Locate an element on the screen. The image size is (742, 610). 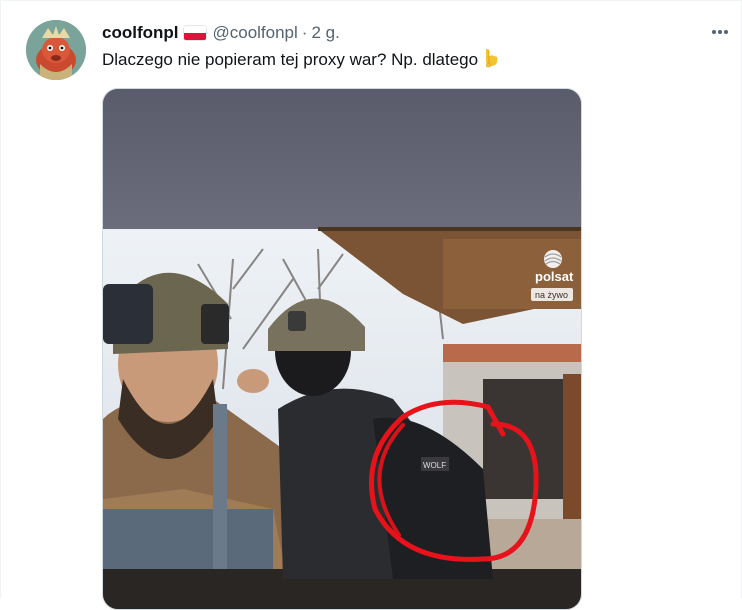
polsat-logo is located at coordinates (553, 259).